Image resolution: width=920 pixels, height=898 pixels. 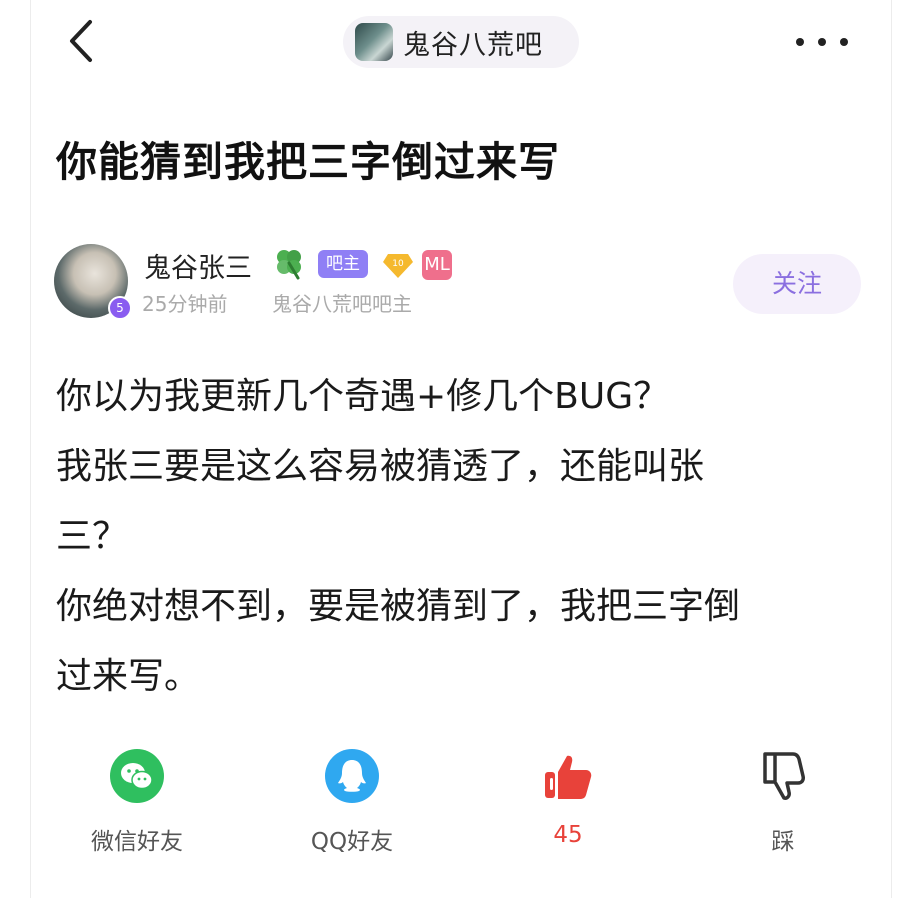 What do you see at coordinates (198, 265) in the screenshot?
I see `author-name: 鬼谷张三` at bounding box center [198, 265].